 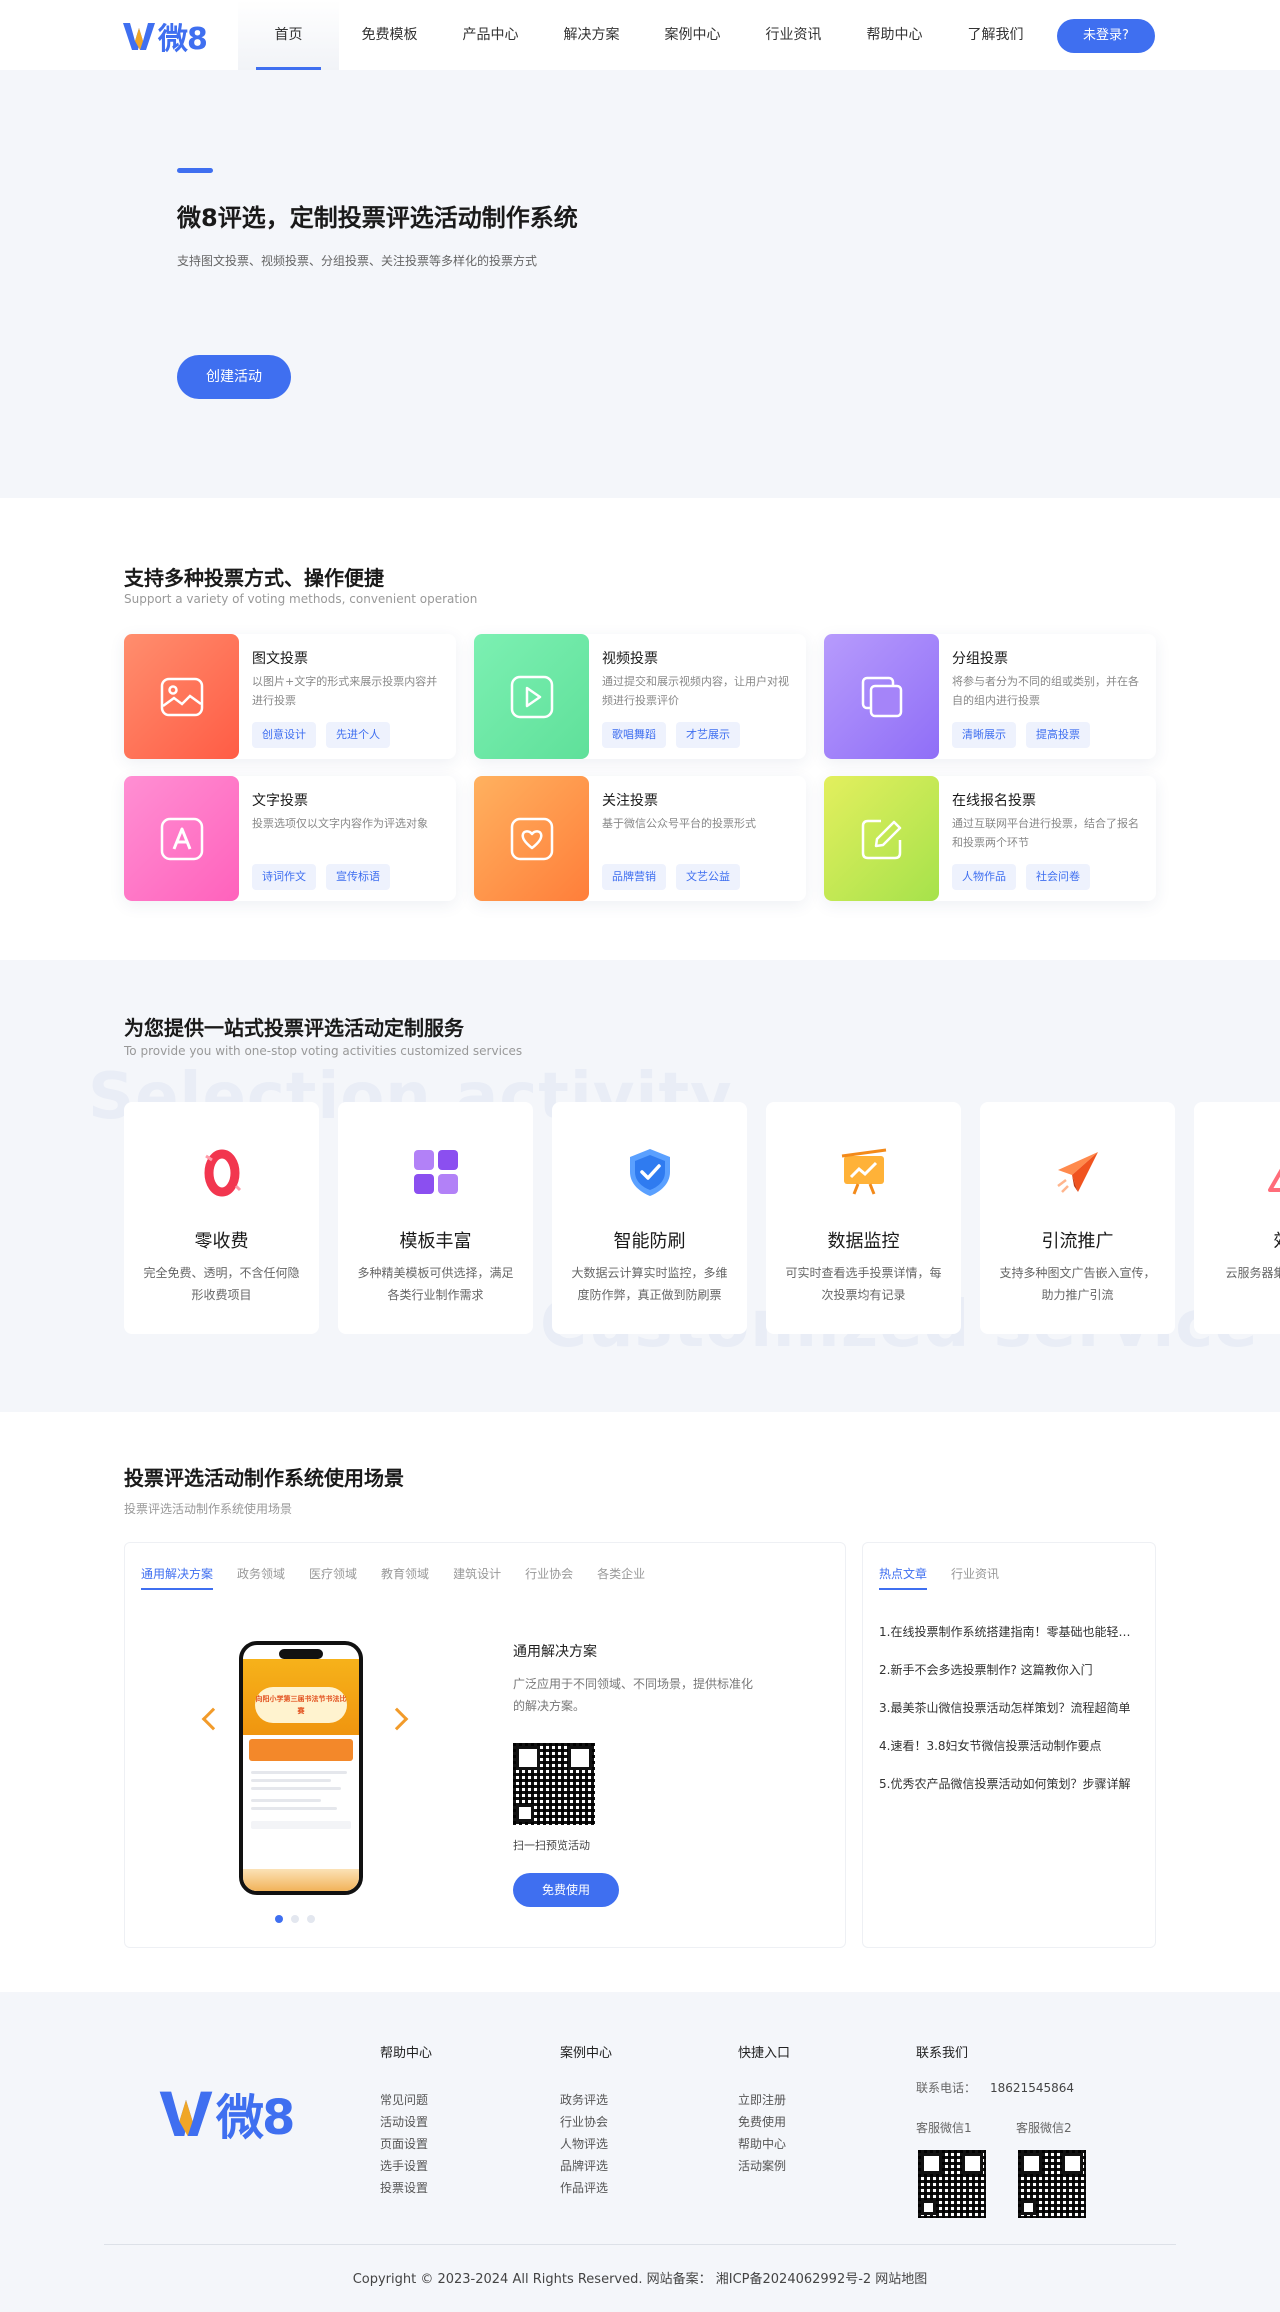 I want to click on type-card-video: 视频投票 通过提交和展示视频内容，让用户对视频进行投票评价 歌唱舞蹈 才艺展示, so click(x=640, y=696).